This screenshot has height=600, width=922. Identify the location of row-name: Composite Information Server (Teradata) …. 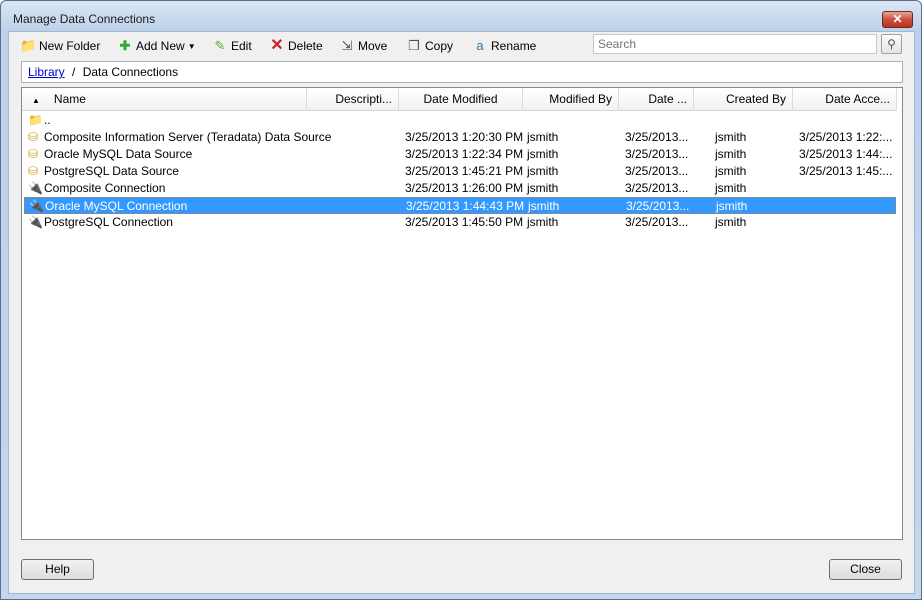
(188, 137).